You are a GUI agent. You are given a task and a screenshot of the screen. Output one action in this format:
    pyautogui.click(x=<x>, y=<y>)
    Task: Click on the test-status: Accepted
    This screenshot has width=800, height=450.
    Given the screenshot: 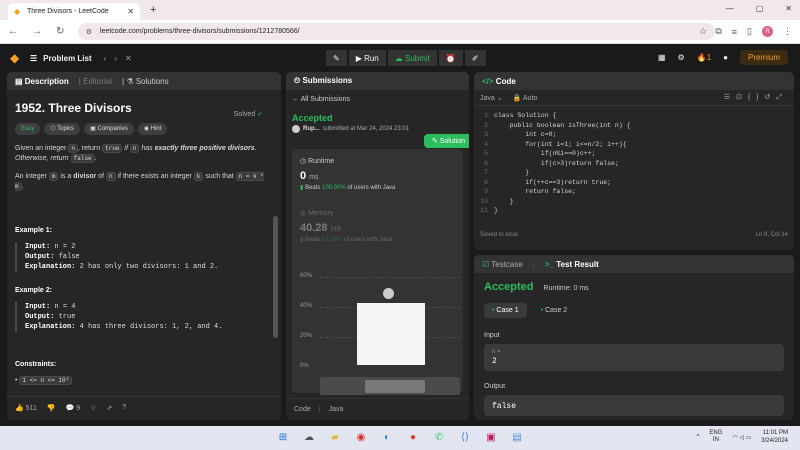 What is the action you would take?
    pyautogui.click(x=509, y=287)
    